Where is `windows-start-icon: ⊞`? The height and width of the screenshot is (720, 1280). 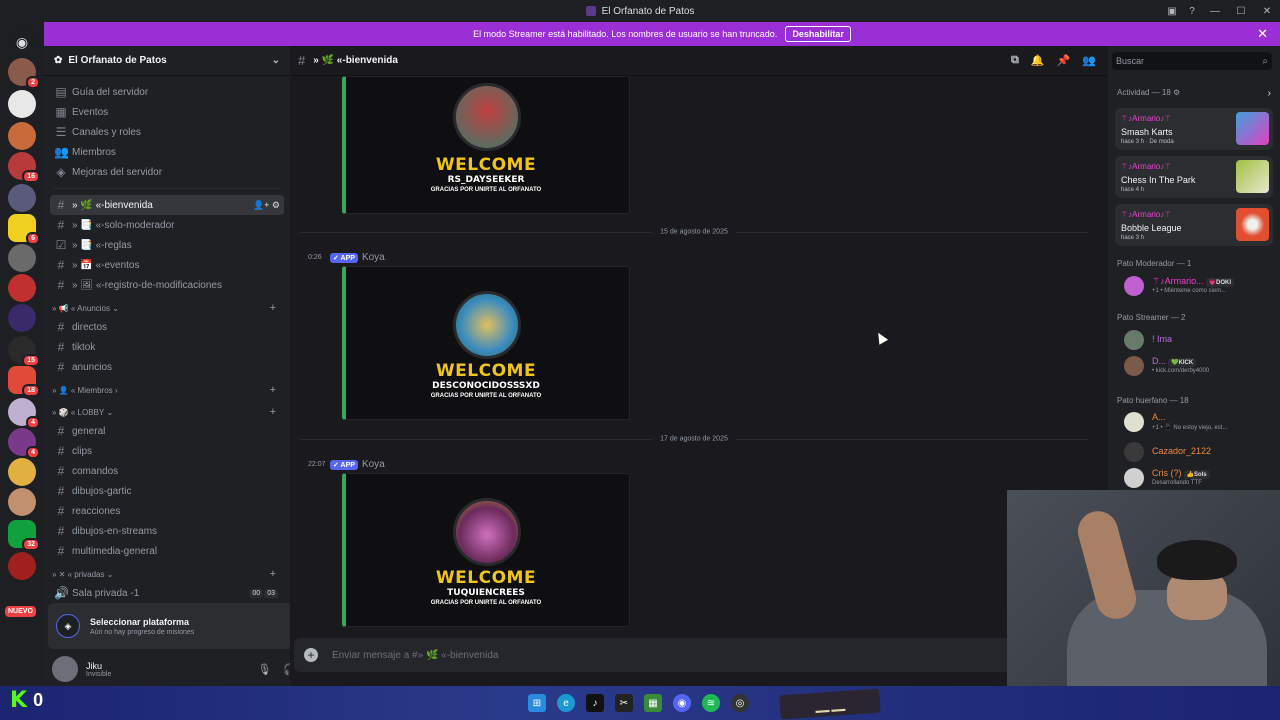 windows-start-icon: ⊞ is located at coordinates (537, 703).